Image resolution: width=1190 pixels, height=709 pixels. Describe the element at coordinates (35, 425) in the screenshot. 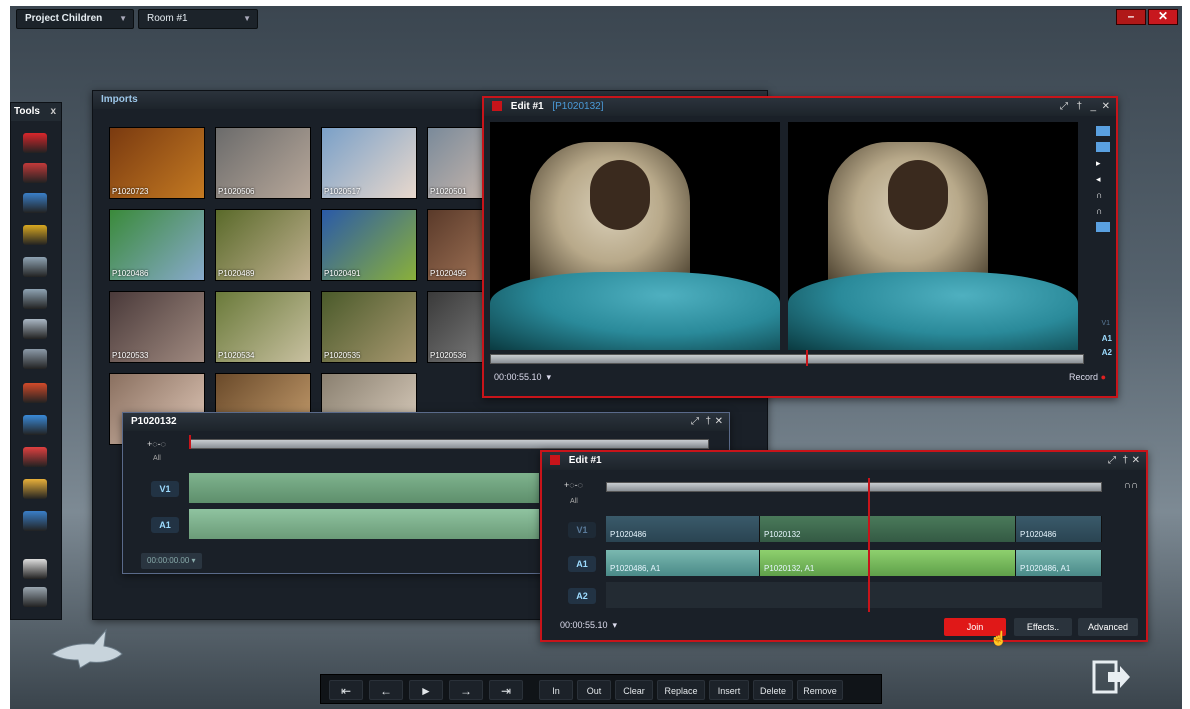

I see `grid-icon` at that location.